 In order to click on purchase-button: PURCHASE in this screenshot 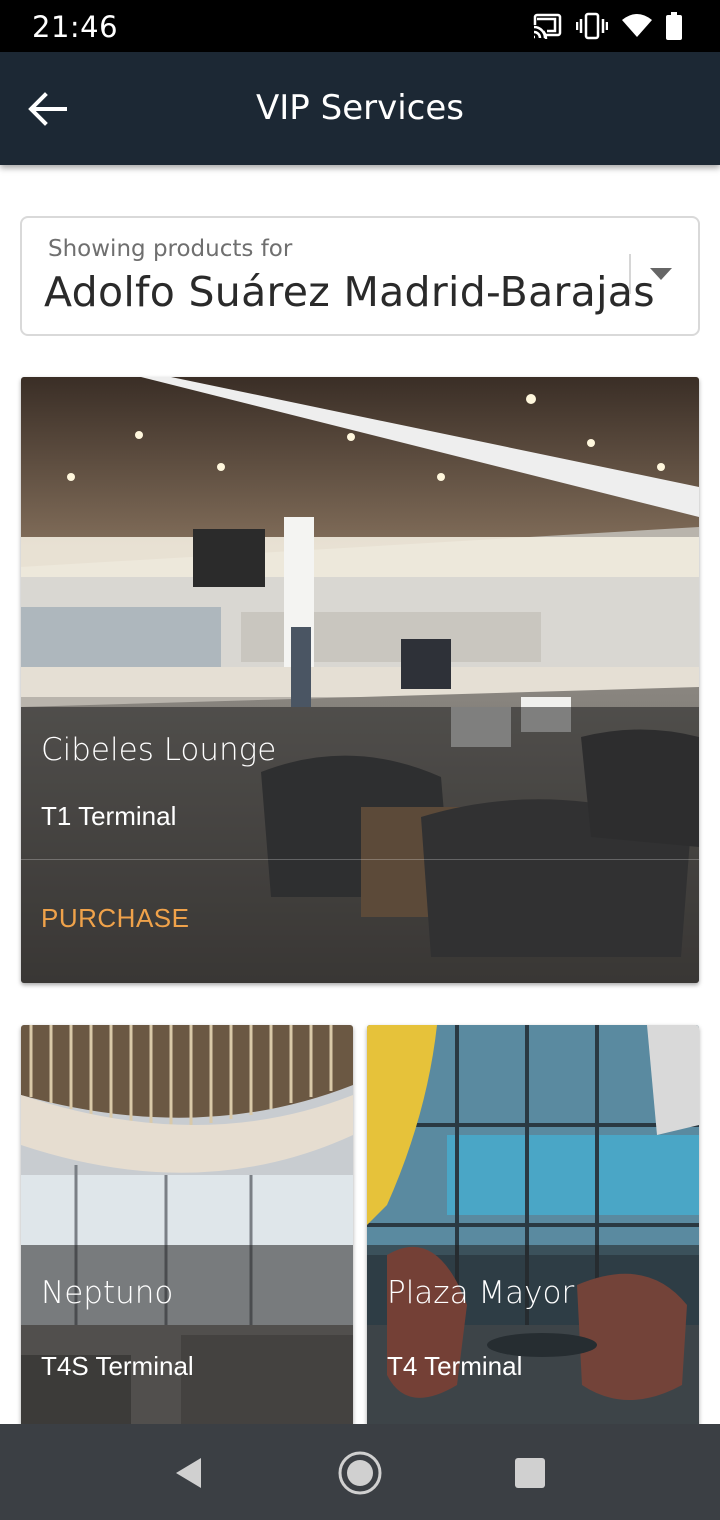, I will do `click(115, 918)`.